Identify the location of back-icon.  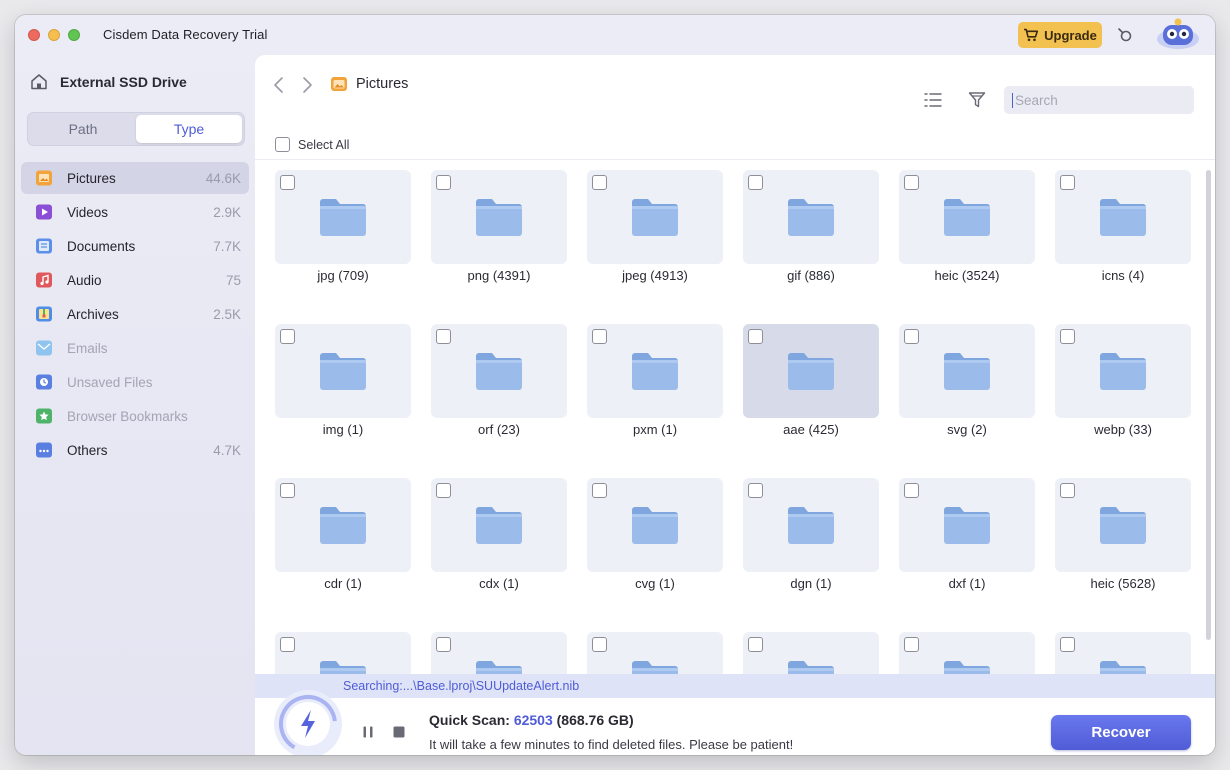
(279, 85).